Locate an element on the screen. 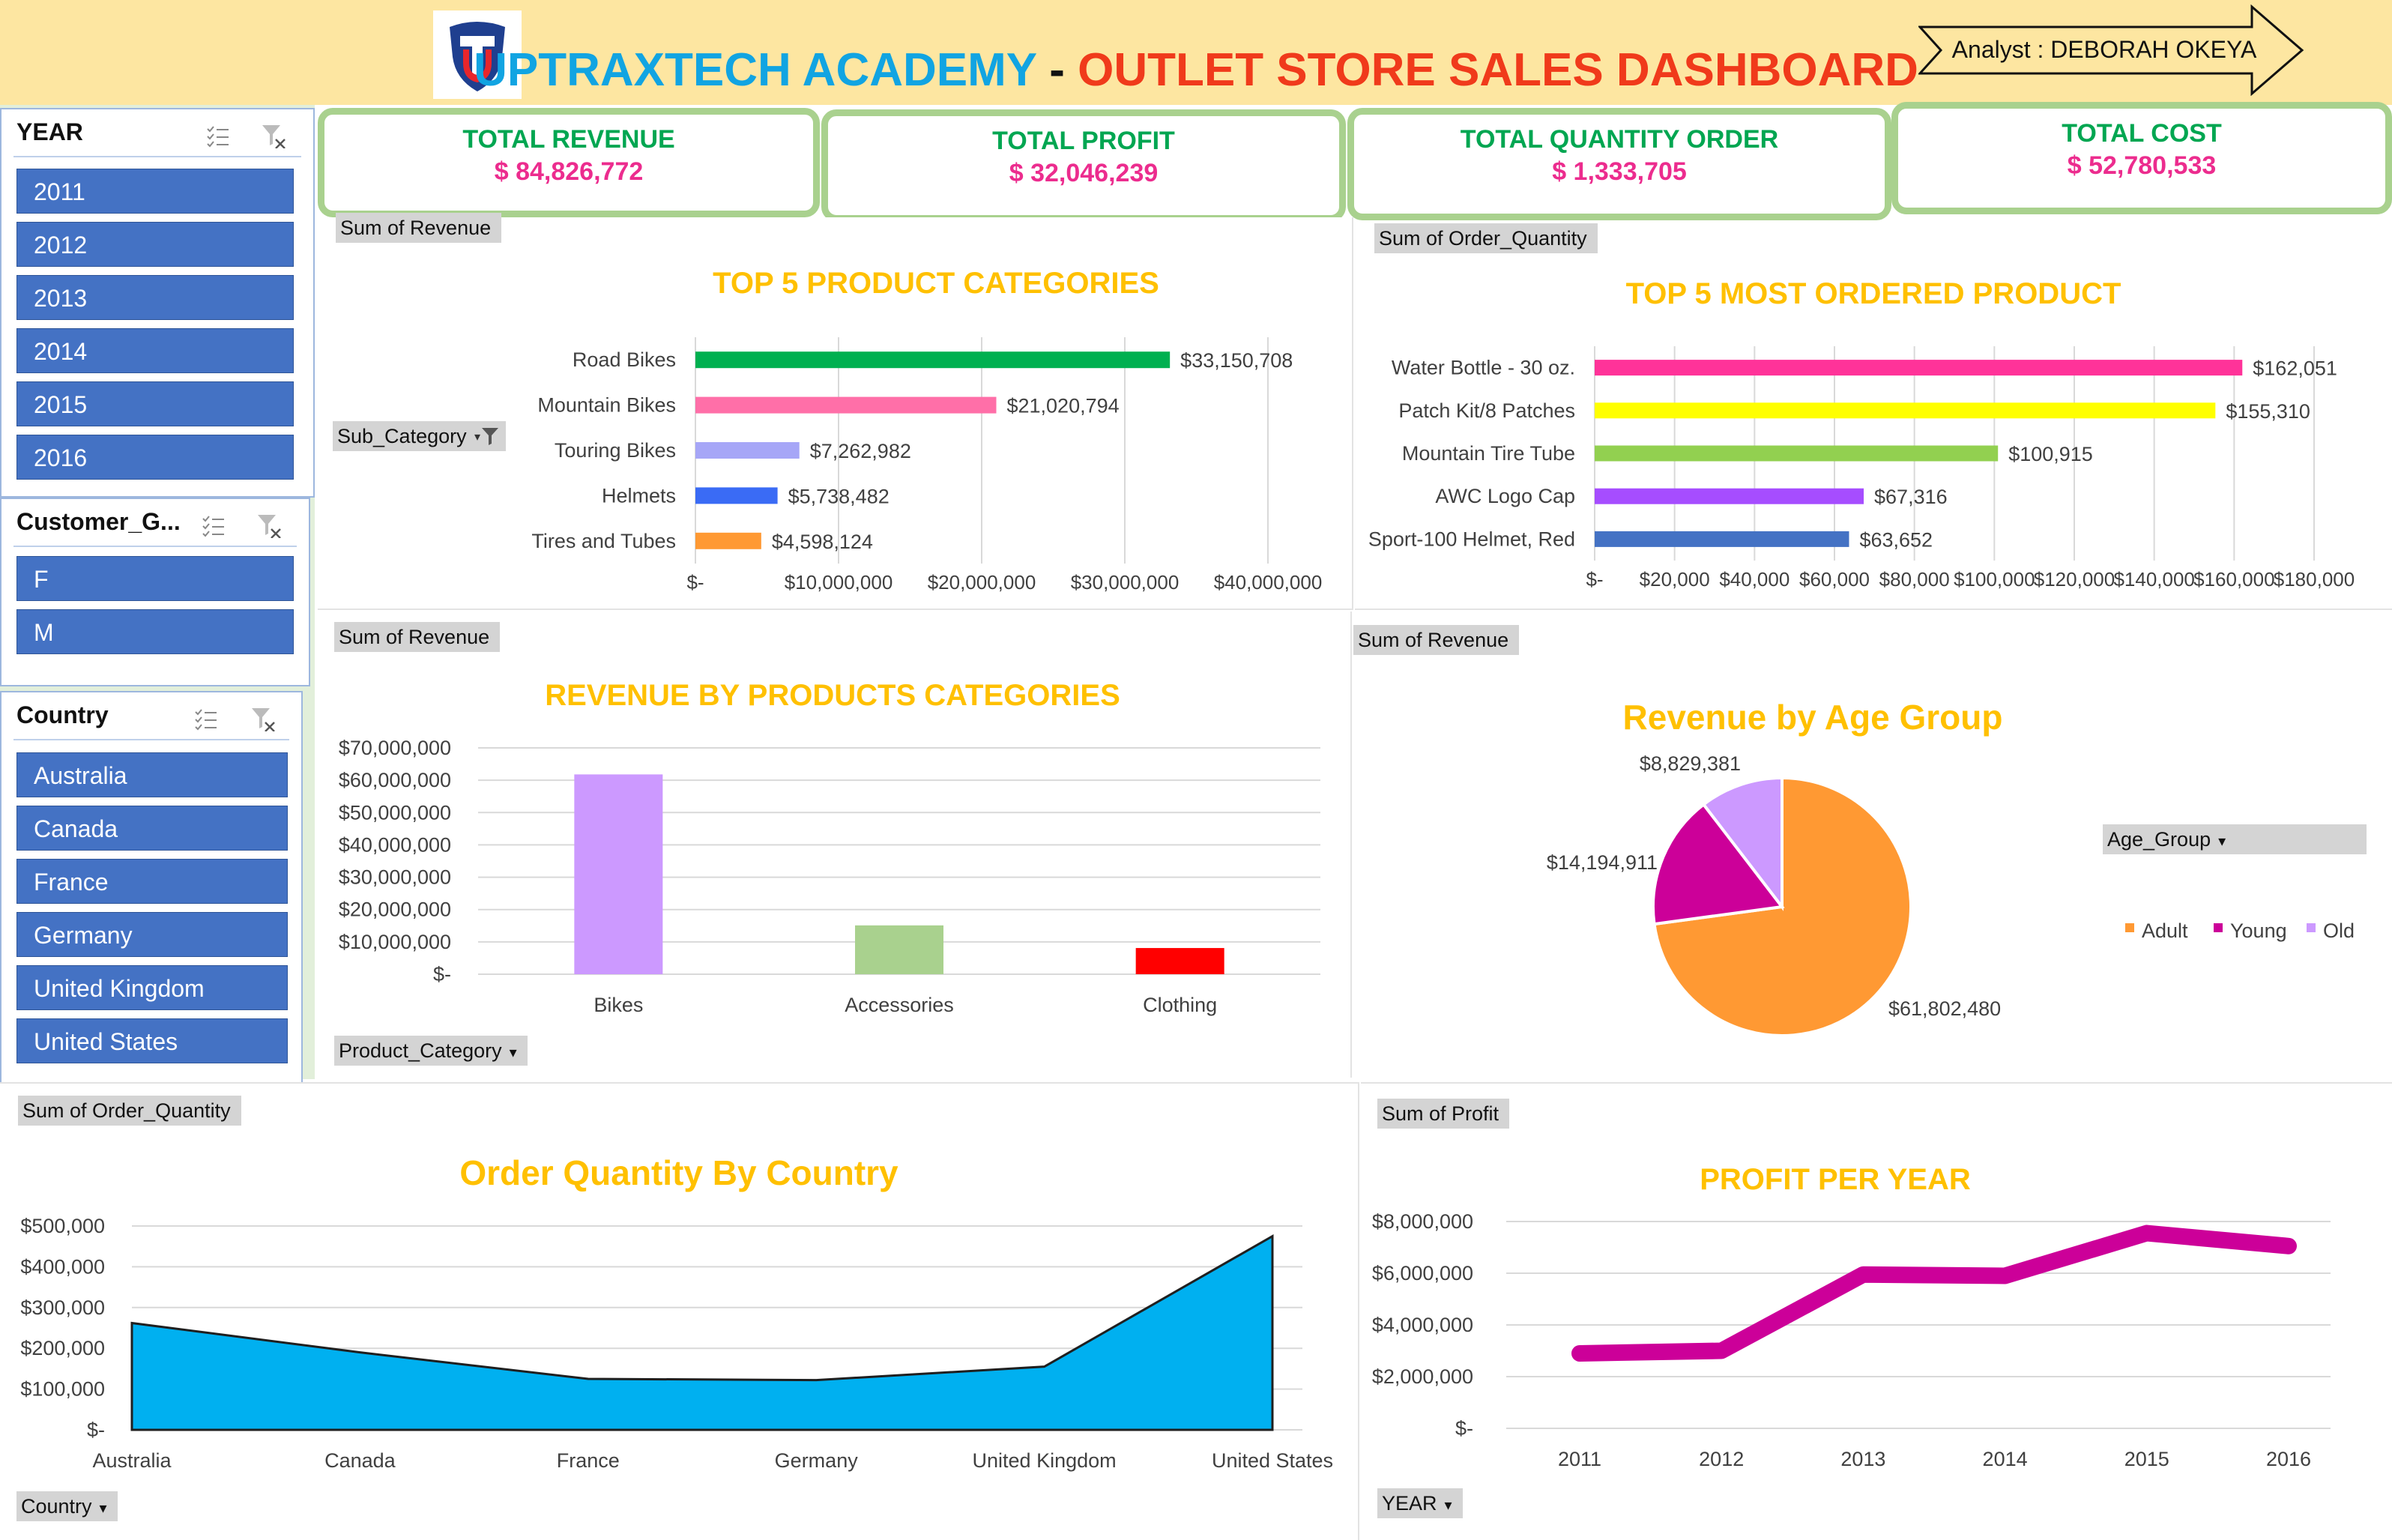 The height and width of the screenshot is (1540, 2392). category-label: Tires and Tubes is located at coordinates (603, 541).